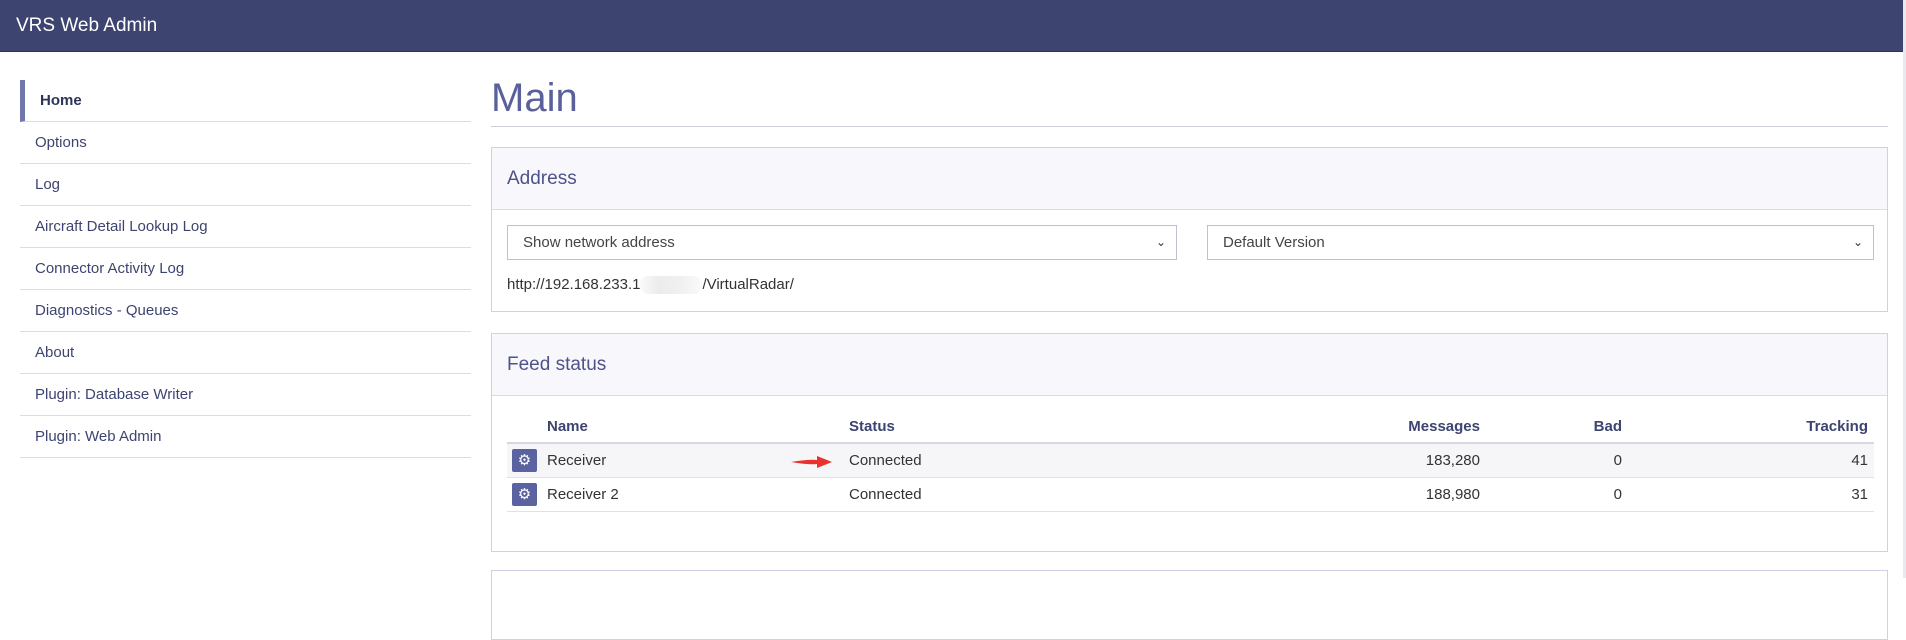 The width and height of the screenshot is (1906, 640). I want to click on sidebar-item-log: Log, so click(245, 185).